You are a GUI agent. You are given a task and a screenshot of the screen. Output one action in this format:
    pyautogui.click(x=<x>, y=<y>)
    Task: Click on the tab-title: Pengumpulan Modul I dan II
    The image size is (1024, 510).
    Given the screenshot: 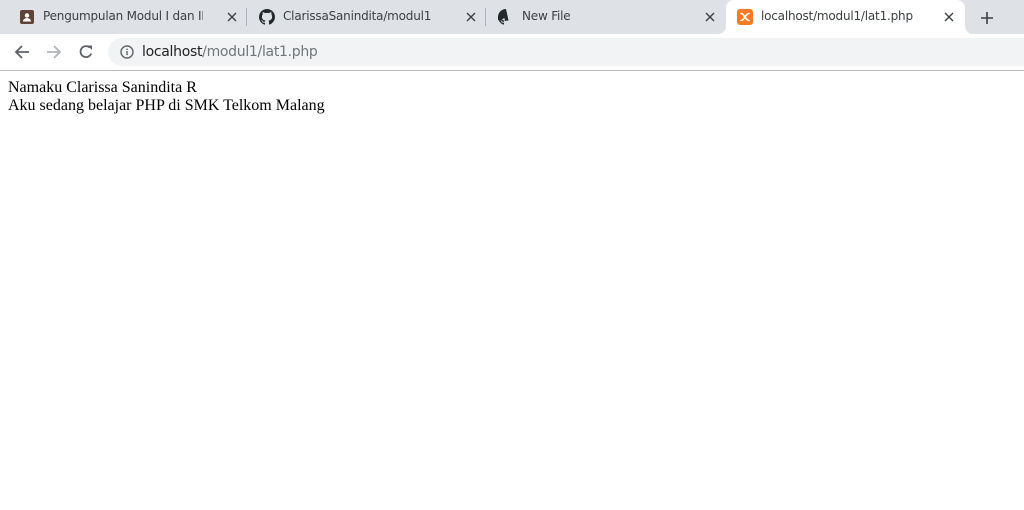 What is the action you would take?
    pyautogui.click(x=123, y=16)
    